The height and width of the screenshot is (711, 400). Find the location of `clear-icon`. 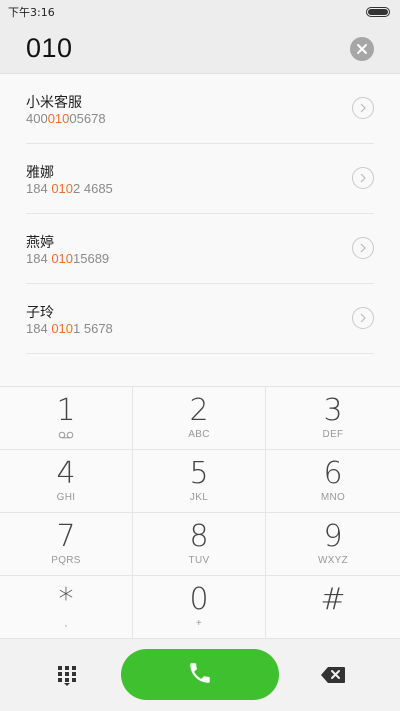

clear-icon is located at coordinates (362, 48).